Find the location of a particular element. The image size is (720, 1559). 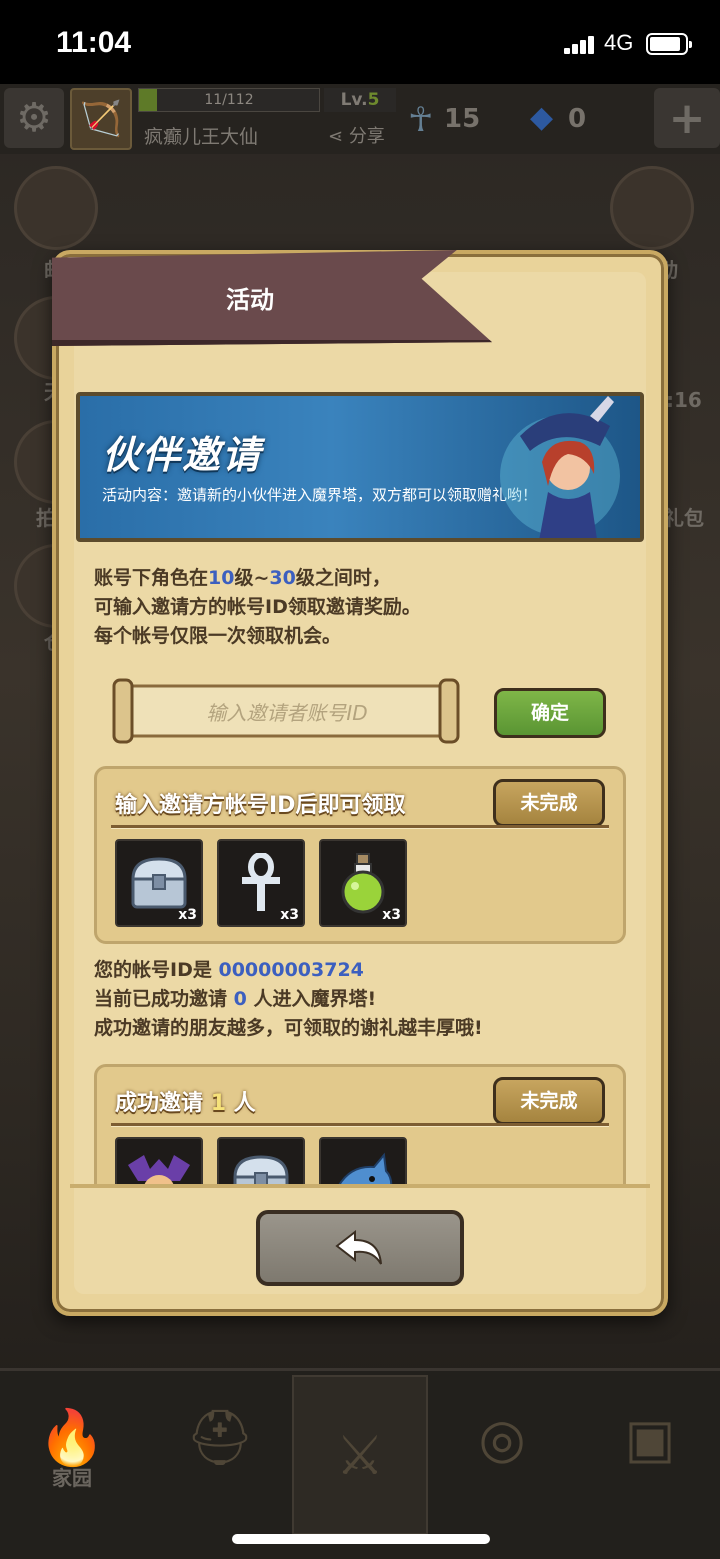

desc-text: 级之间时， is located at coordinates (343, 578).